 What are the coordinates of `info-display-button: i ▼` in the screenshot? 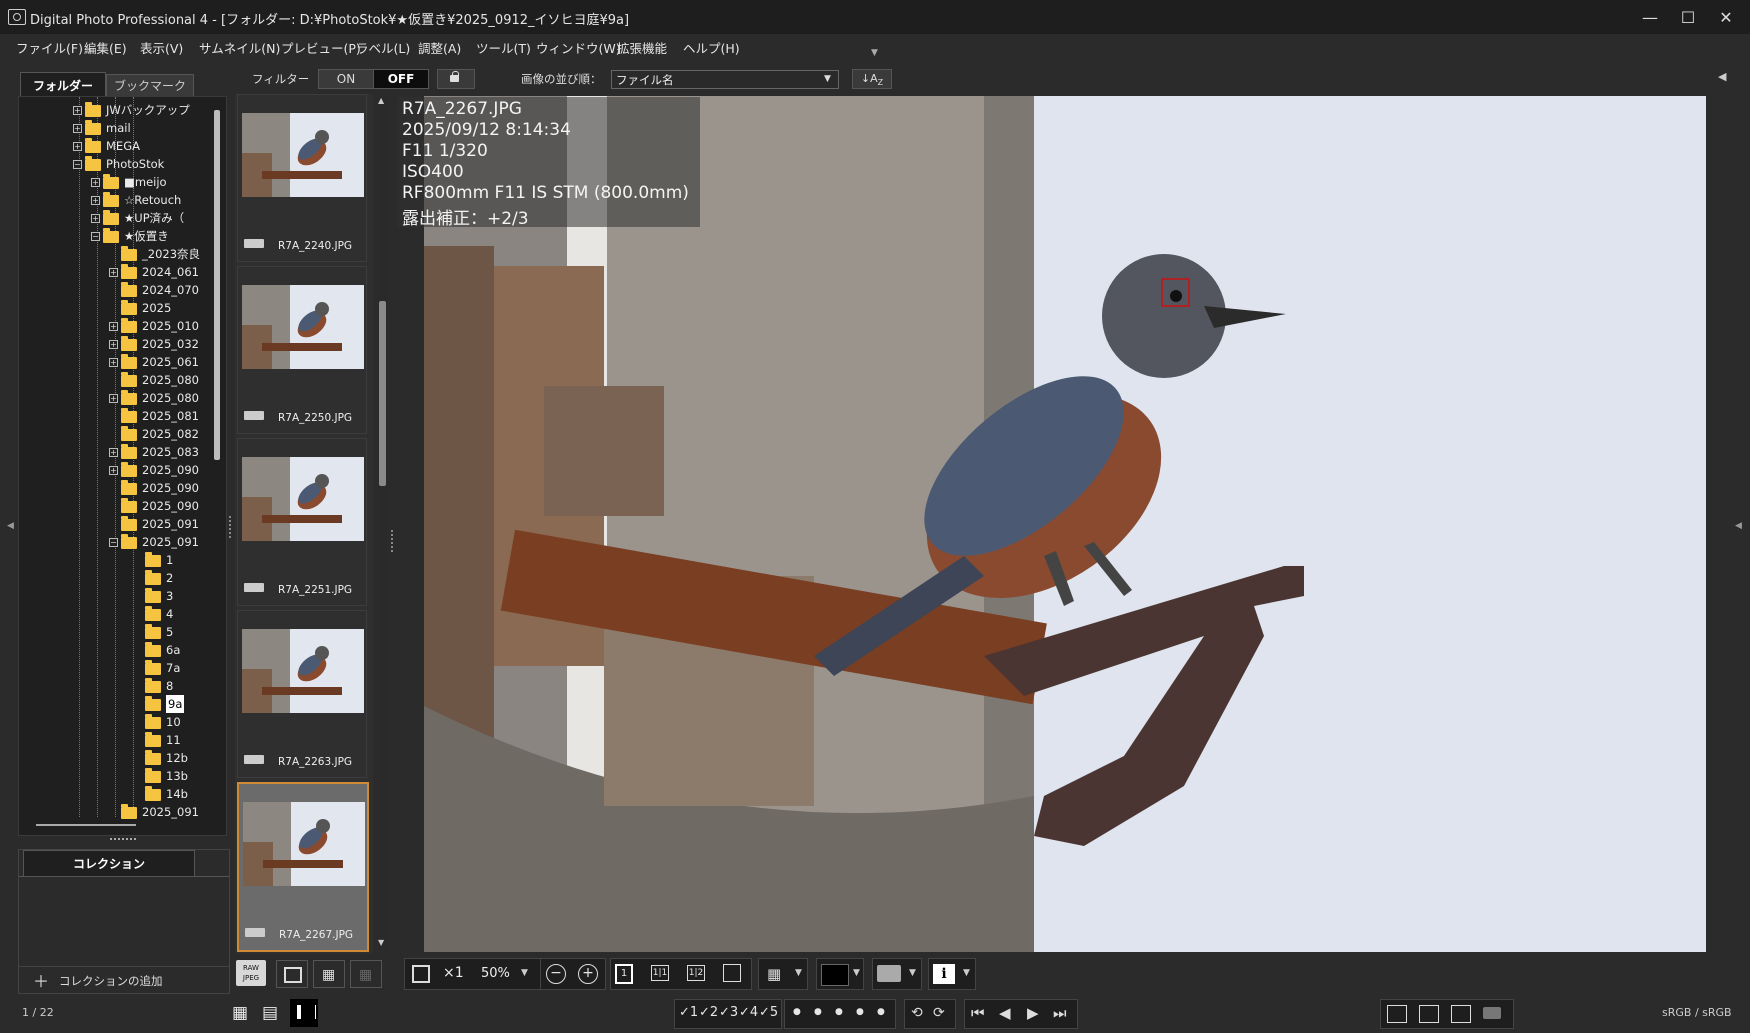 It's located at (952, 974).